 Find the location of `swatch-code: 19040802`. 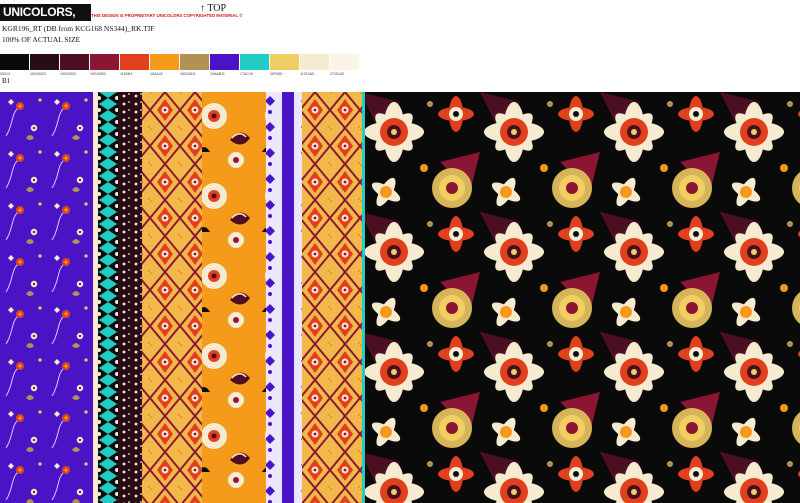

swatch-code: 19040802 is located at coordinates (98, 74).